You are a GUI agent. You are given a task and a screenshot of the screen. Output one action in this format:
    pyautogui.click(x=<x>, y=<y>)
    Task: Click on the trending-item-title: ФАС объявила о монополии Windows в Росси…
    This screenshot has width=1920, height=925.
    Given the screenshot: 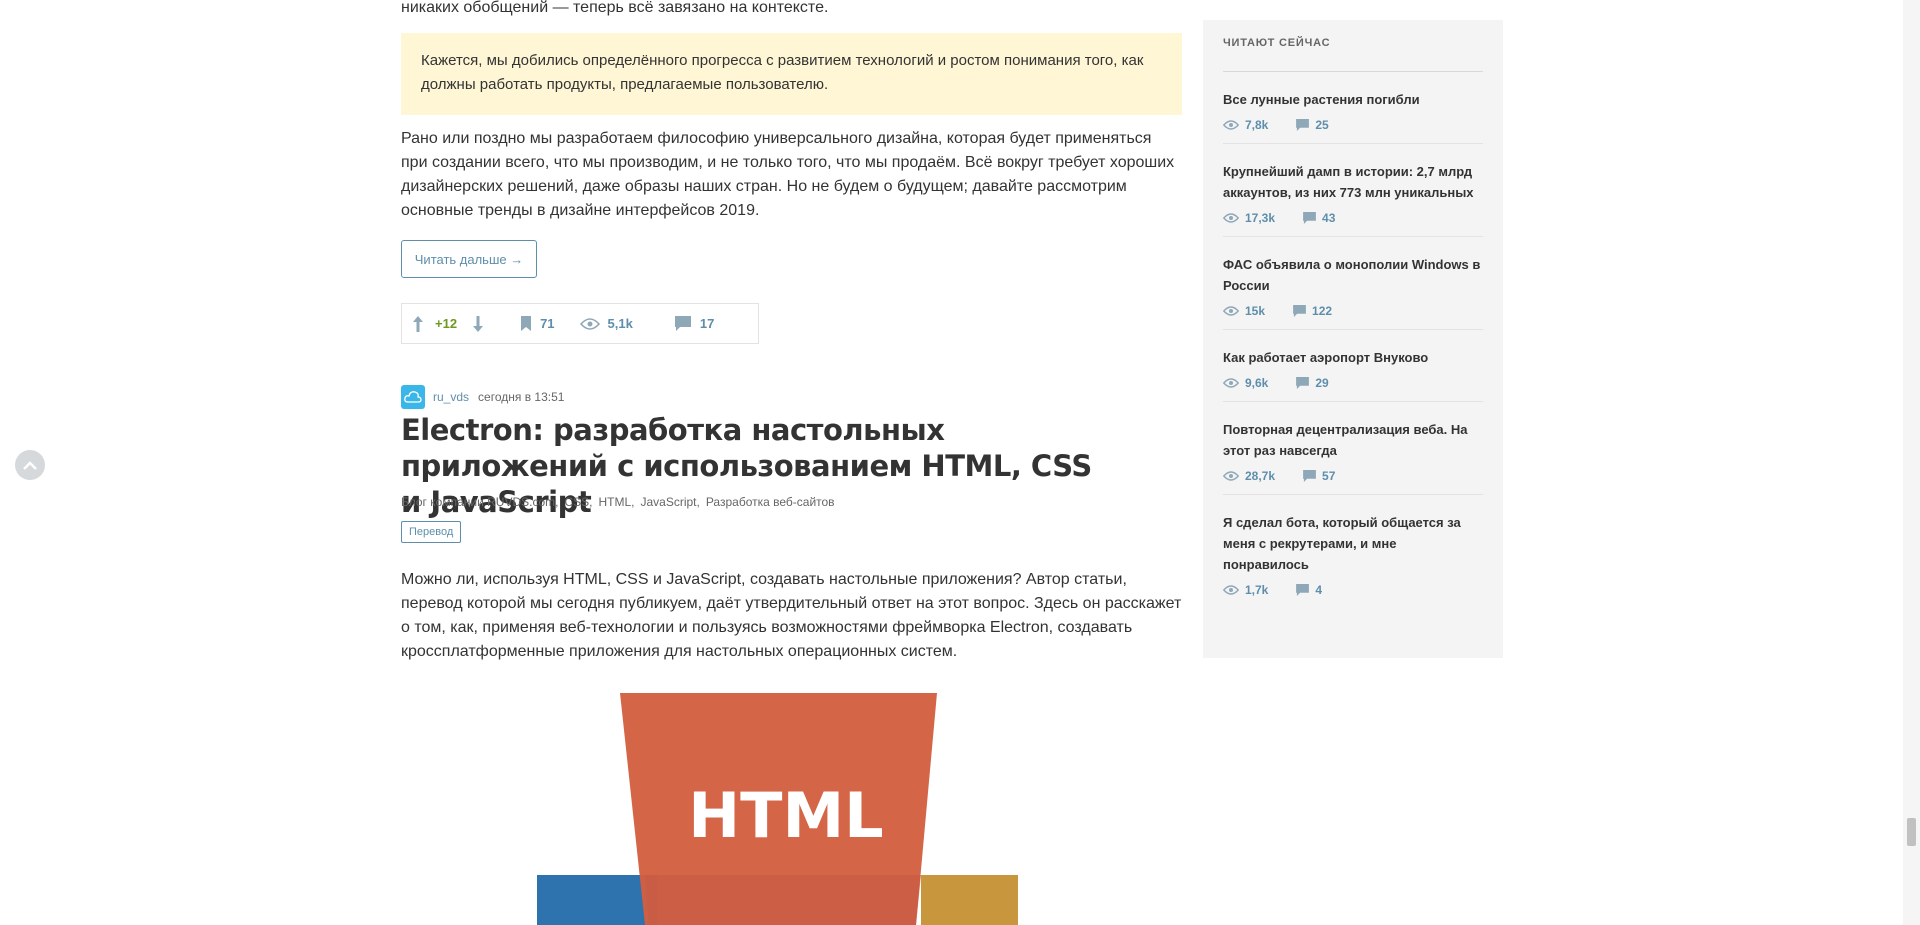 What is the action you would take?
    pyautogui.click(x=1353, y=275)
    